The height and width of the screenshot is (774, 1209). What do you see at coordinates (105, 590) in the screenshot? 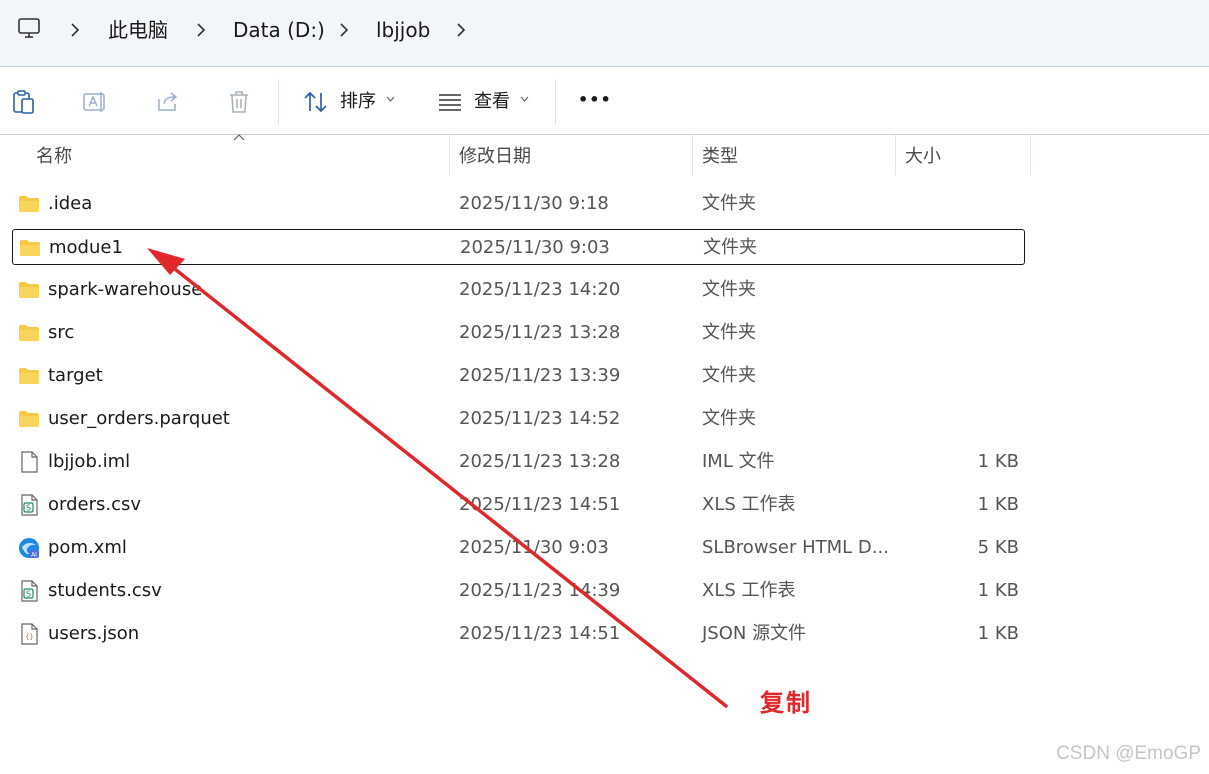
I see `file-name: students.csv` at bounding box center [105, 590].